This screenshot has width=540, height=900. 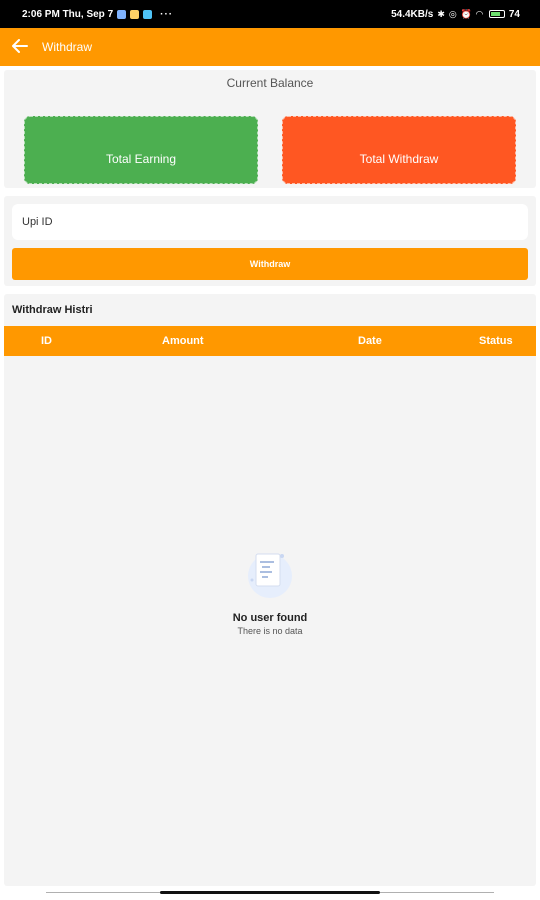 What do you see at coordinates (496, 341) in the screenshot?
I see `column-header-status: Status` at bounding box center [496, 341].